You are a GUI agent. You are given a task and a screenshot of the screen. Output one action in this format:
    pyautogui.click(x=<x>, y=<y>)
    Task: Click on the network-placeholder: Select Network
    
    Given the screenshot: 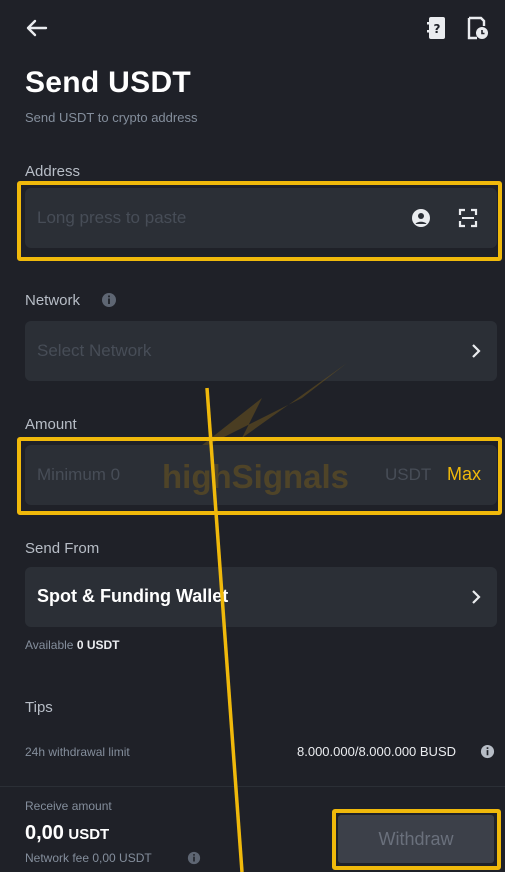 What is the action you would take?
    pyautogui.click(x=94, y=350)
    